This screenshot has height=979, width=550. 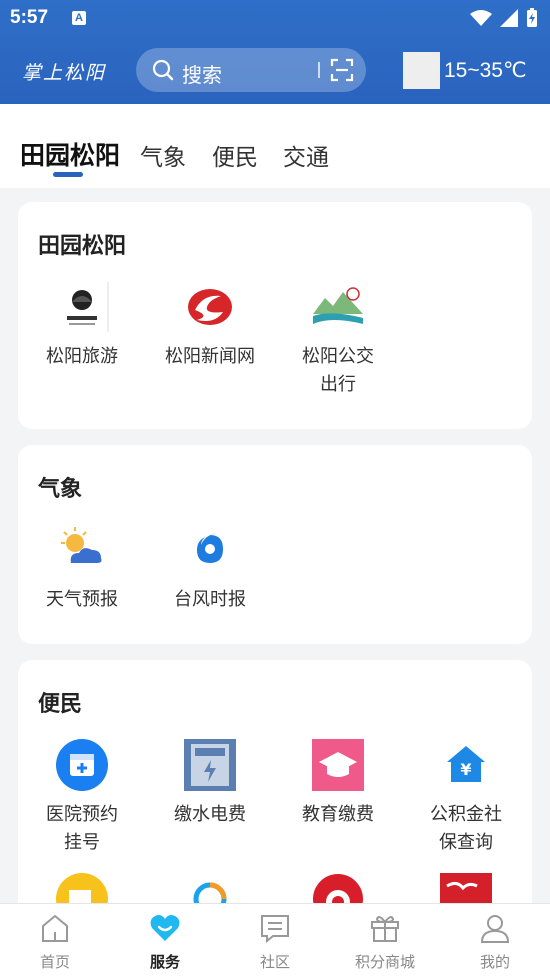 What do you see at coordinates (319, 70) in the screenshot?
I see `search-divider` at bounding box center [319, 70].